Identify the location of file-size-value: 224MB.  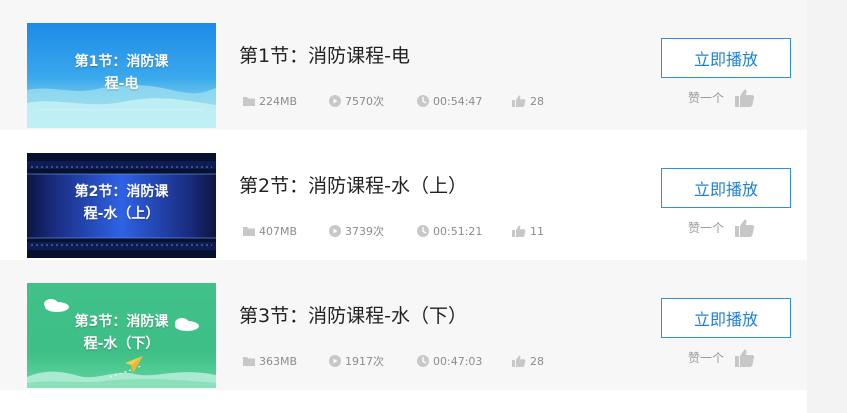
(278, 101).